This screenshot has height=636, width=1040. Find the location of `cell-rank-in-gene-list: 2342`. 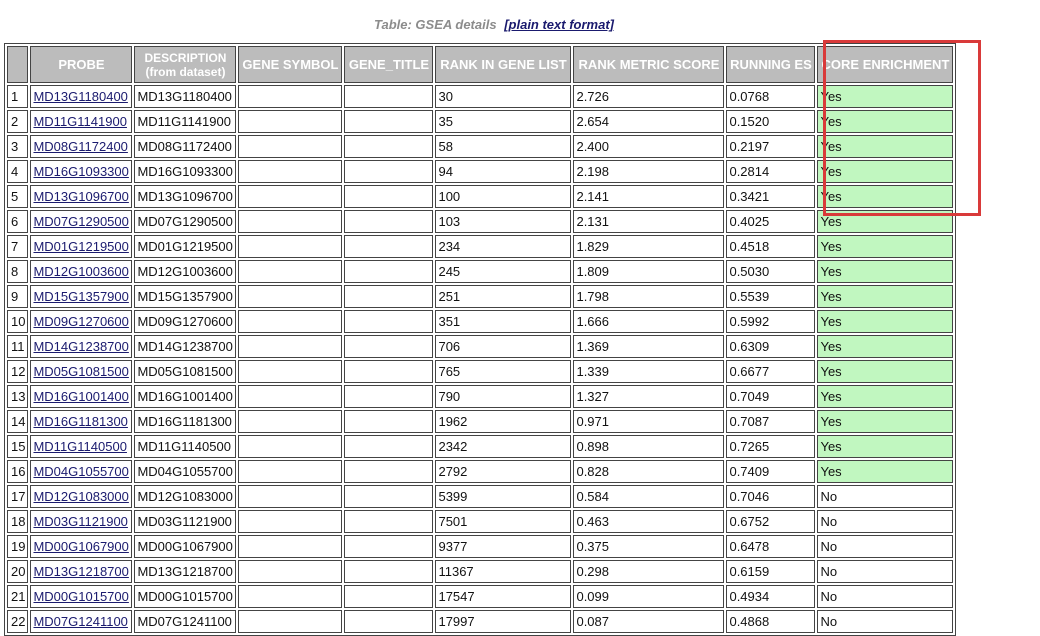

cell-rank-in-gene-list: 2342 is located at coordinates (503, 446).